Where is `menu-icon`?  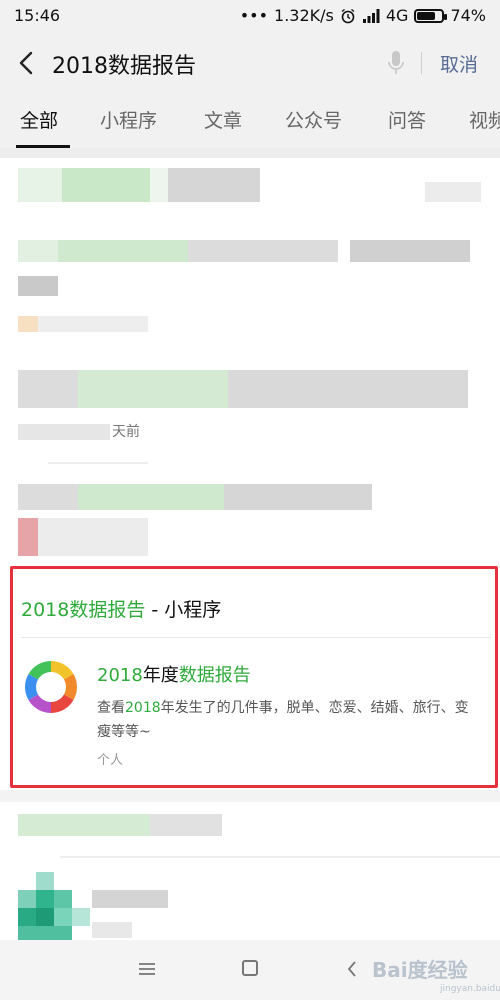
menu-icon is located at coordinates (147, 969).